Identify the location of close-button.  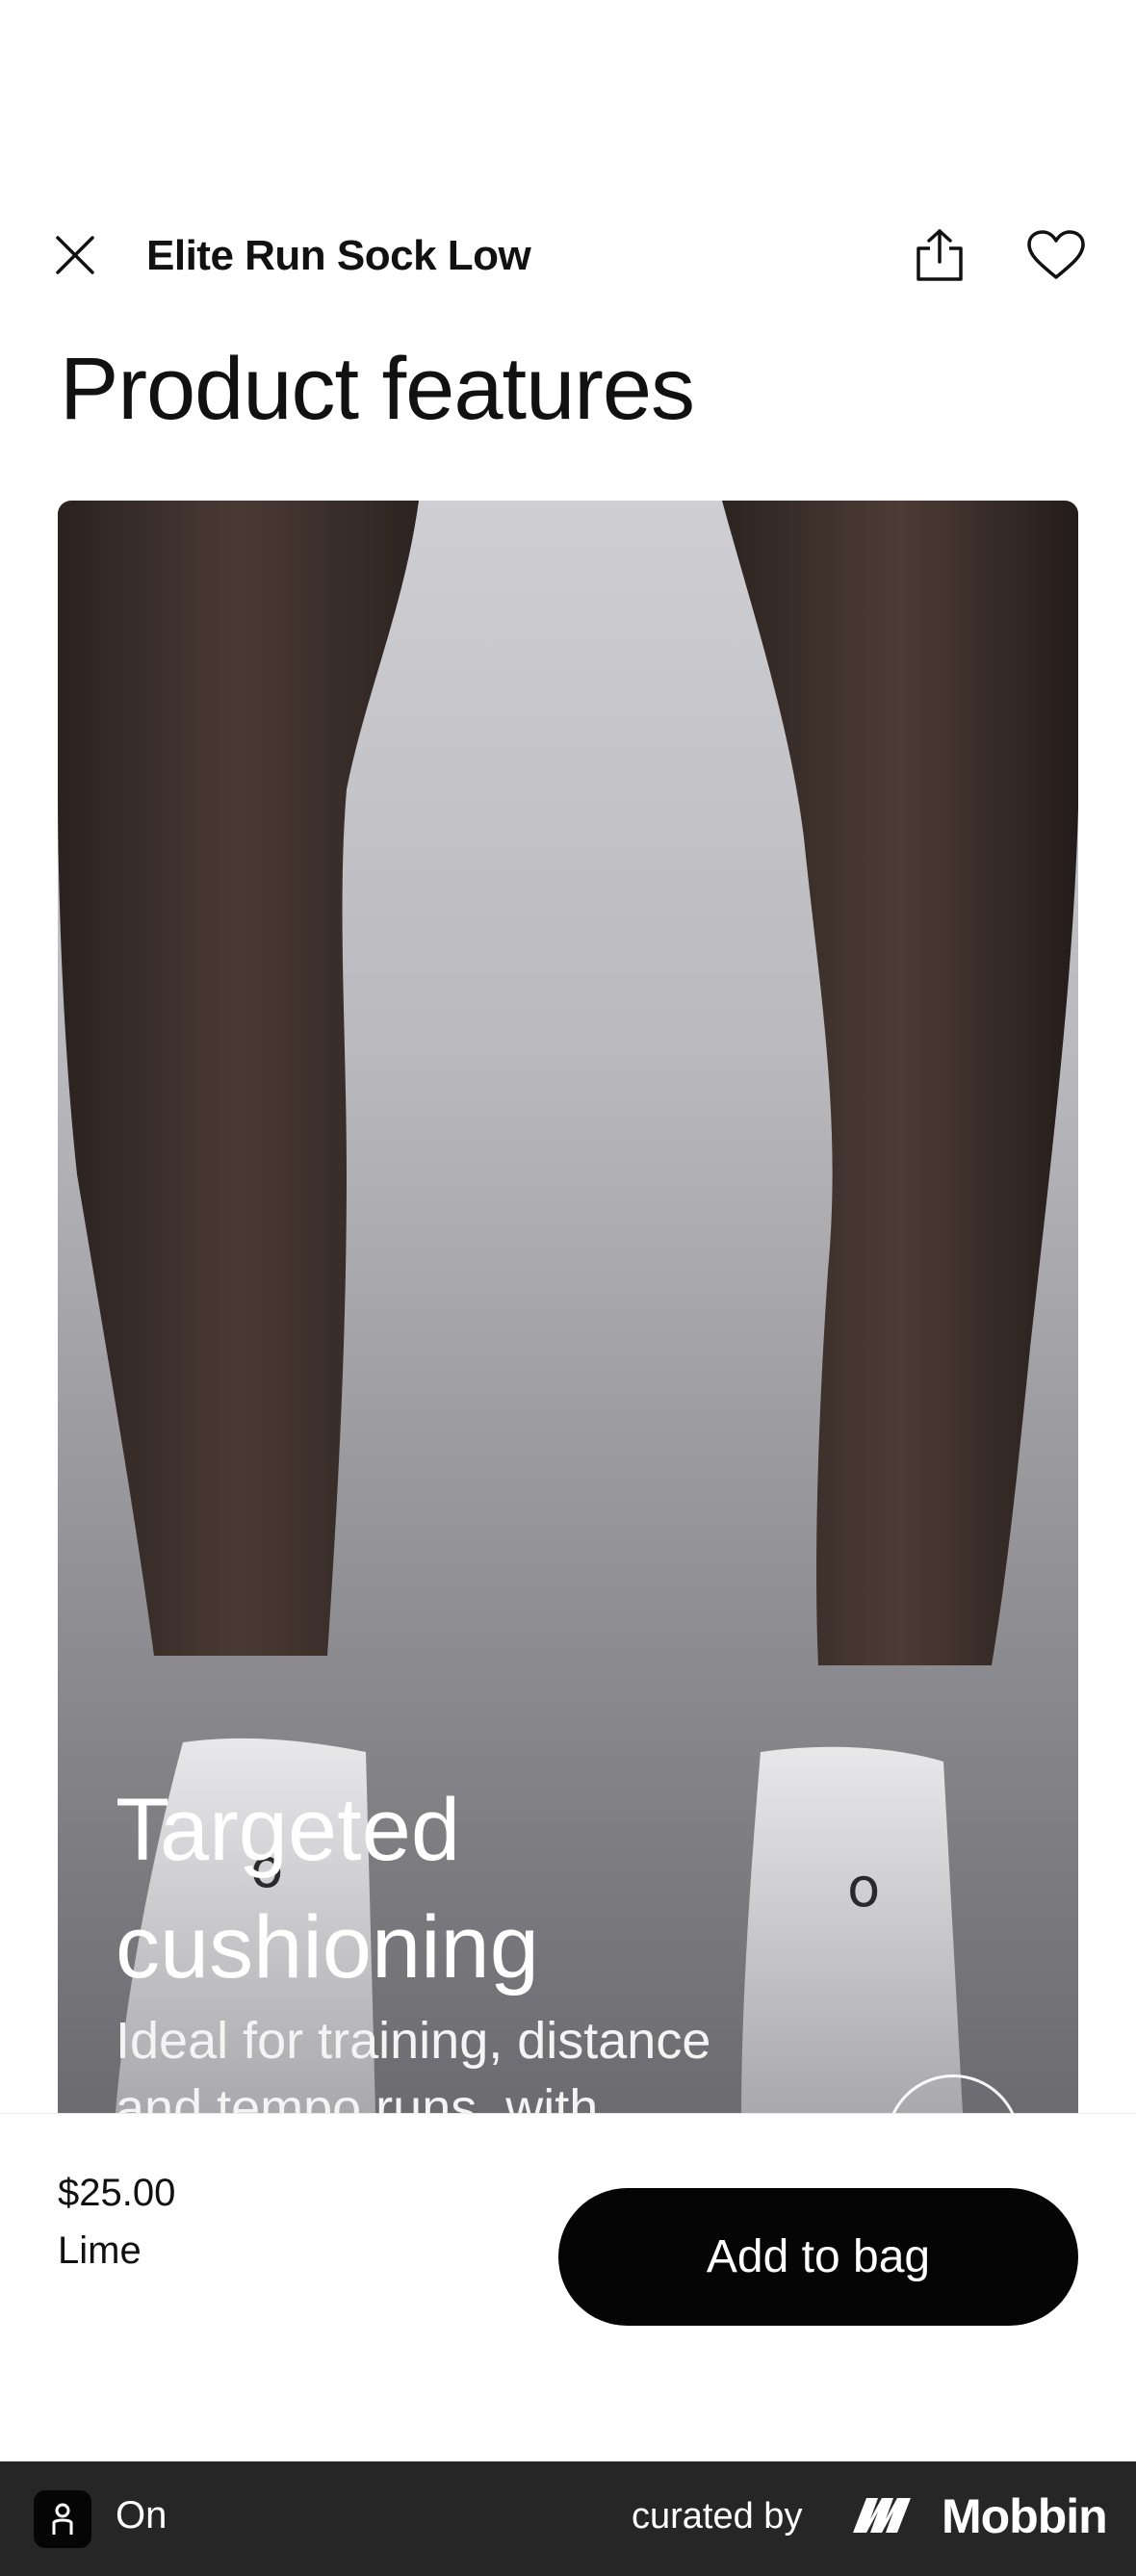
(75, 255).